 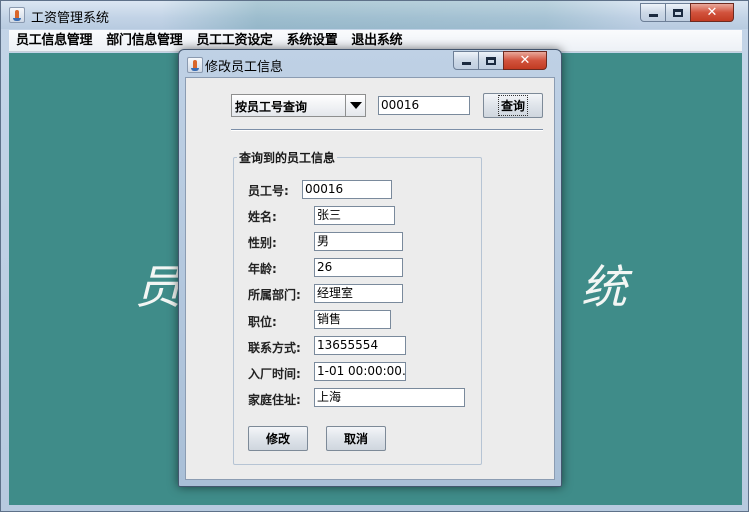 What do you see at coordinates (262, 269) in the screenshot?
I see `label-age: 年龄:` at bounding box center [262, 269].